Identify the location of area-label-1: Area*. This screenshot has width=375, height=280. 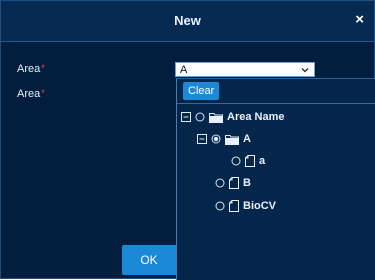
(31, 69).